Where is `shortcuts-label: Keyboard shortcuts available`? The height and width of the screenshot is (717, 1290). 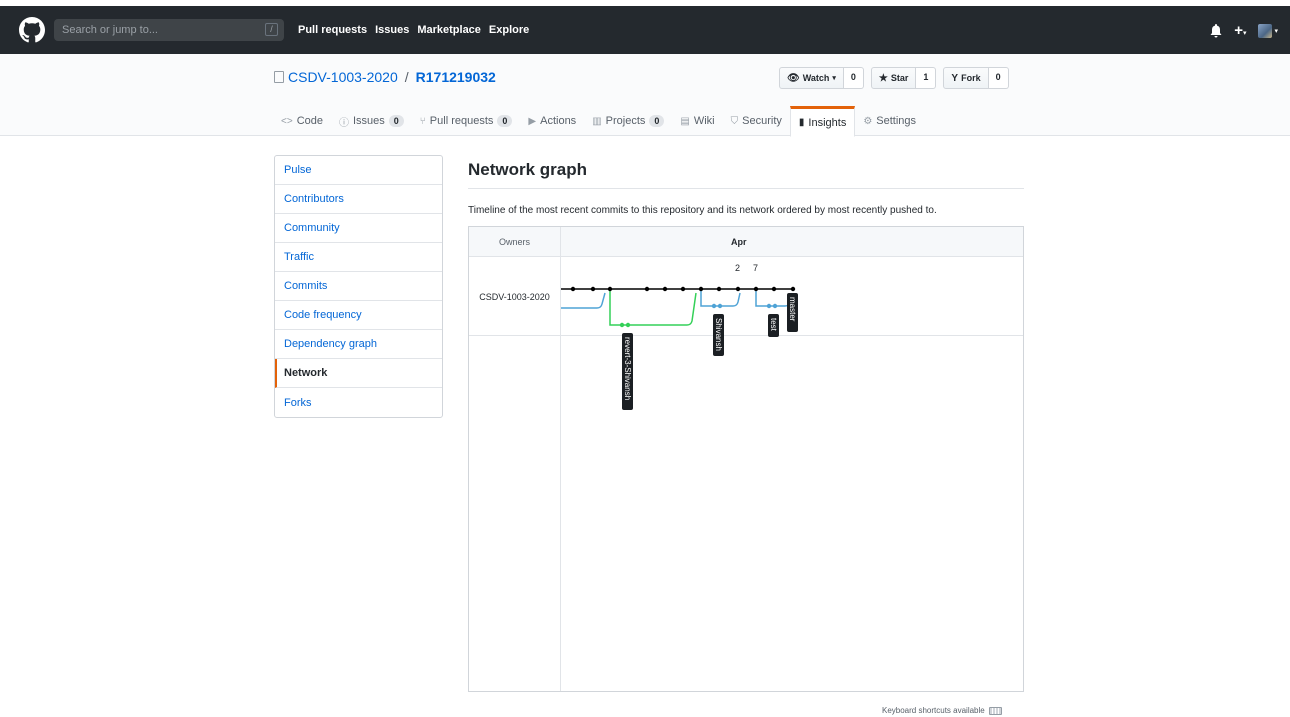 shortcuts-label: Keyboard shortcuts available is located at coordinates (933, 710).